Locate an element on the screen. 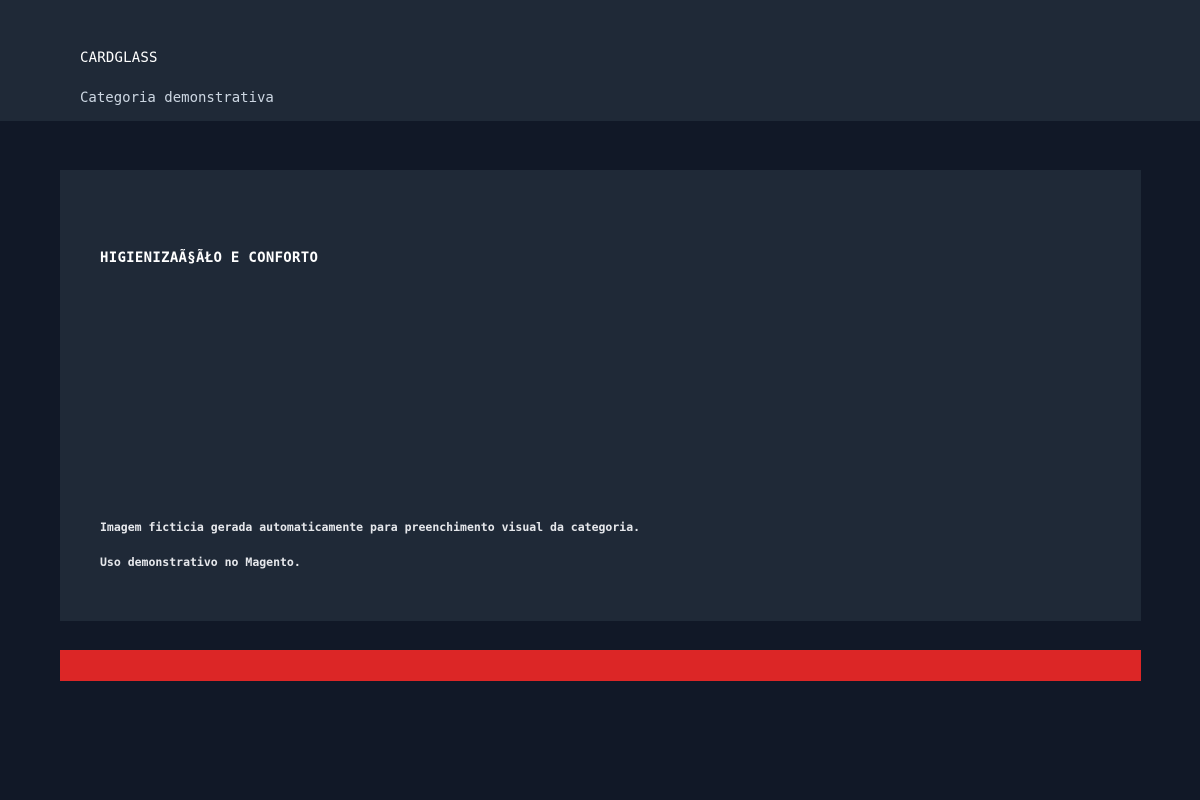 Image resolution: width=1200 pixels, height=800 pixels. page-subtitle: Categoria demonstrativa is located at coordinates (177, 98).